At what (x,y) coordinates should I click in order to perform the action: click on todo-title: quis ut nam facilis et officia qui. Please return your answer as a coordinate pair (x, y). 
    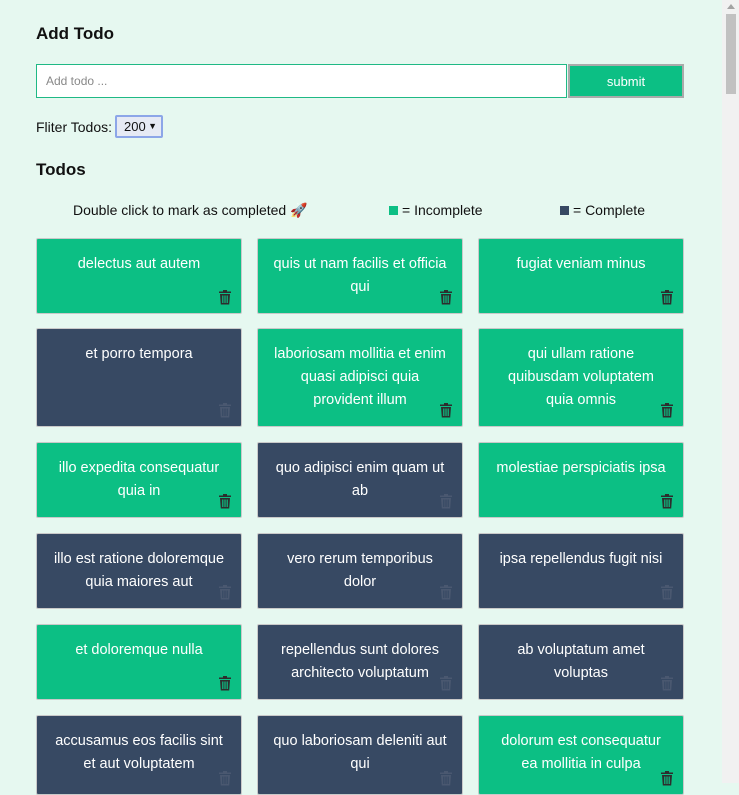
    Looking at the image, I should click on (360, 275).